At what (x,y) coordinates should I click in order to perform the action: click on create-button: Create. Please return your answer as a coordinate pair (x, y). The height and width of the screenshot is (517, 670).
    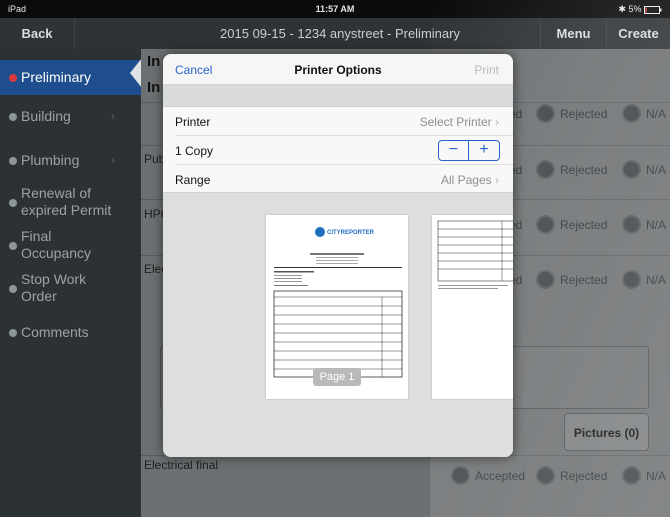
    Looking at the image, I should click on (638, 33).